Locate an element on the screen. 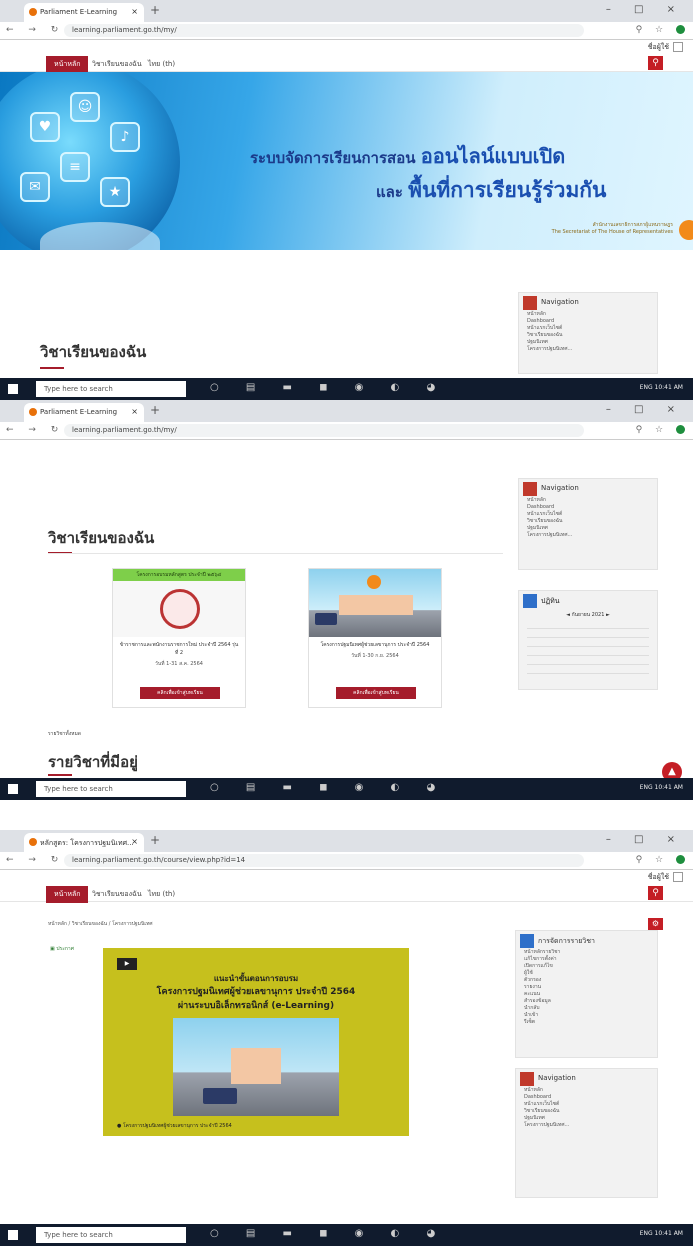  admin-item: เปิดการแก้ไข is located at coordinates (586, 966).